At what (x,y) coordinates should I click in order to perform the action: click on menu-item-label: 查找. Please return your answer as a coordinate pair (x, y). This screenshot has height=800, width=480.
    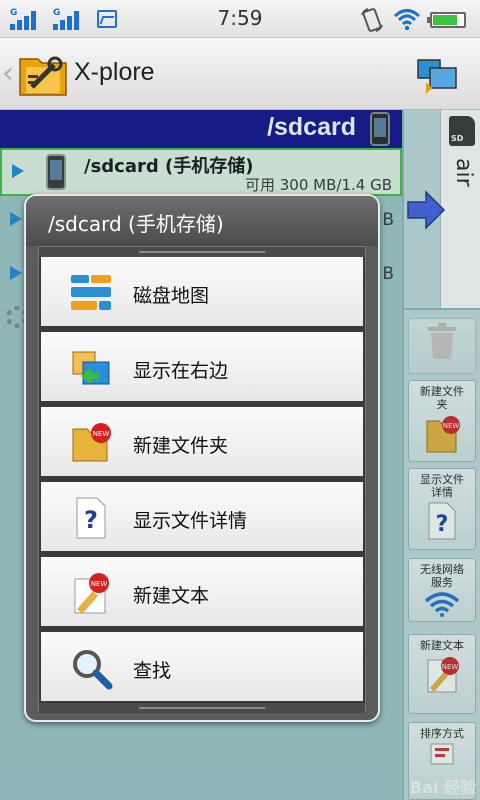
    Looking at the image, I should click on (152, 671).